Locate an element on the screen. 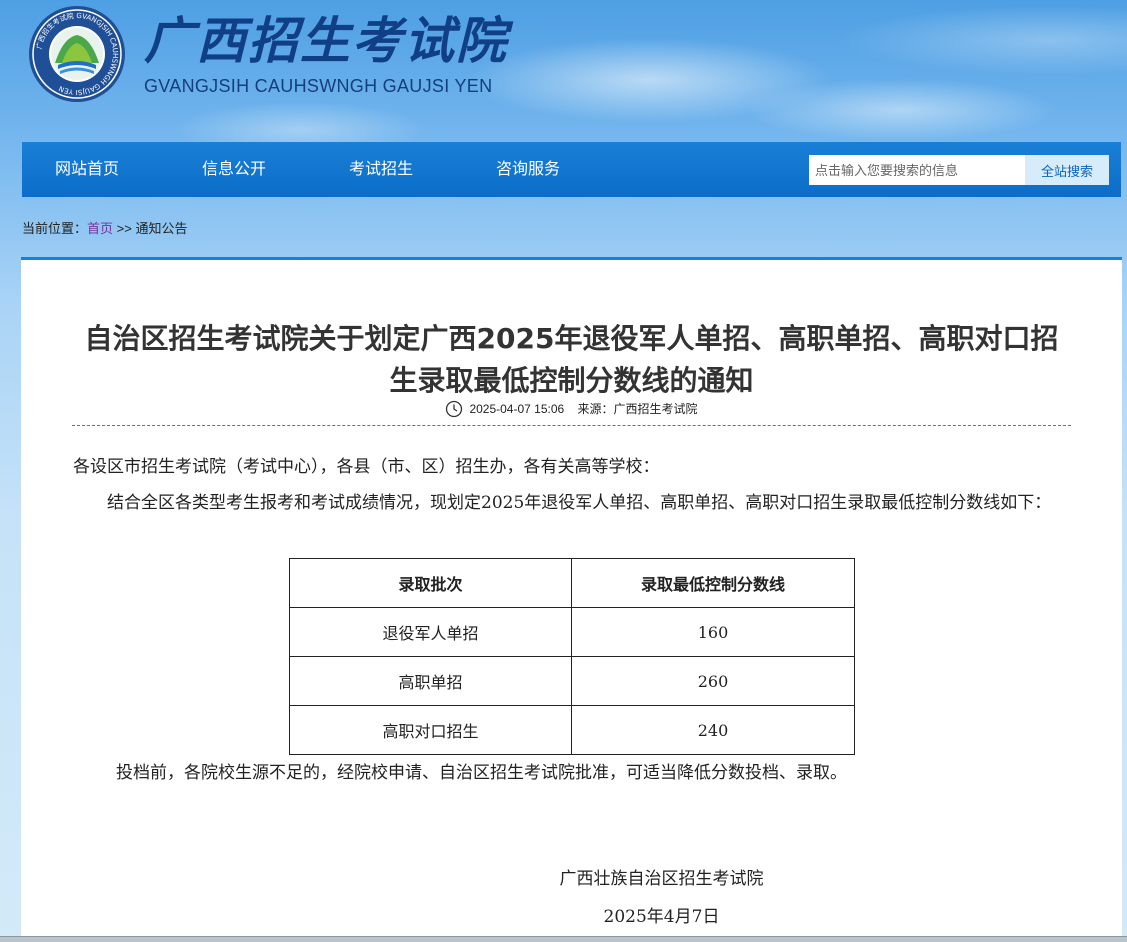  breadcrumb: 当前位置：首页 >> 通知公告 is located at coordinates (104, 227).